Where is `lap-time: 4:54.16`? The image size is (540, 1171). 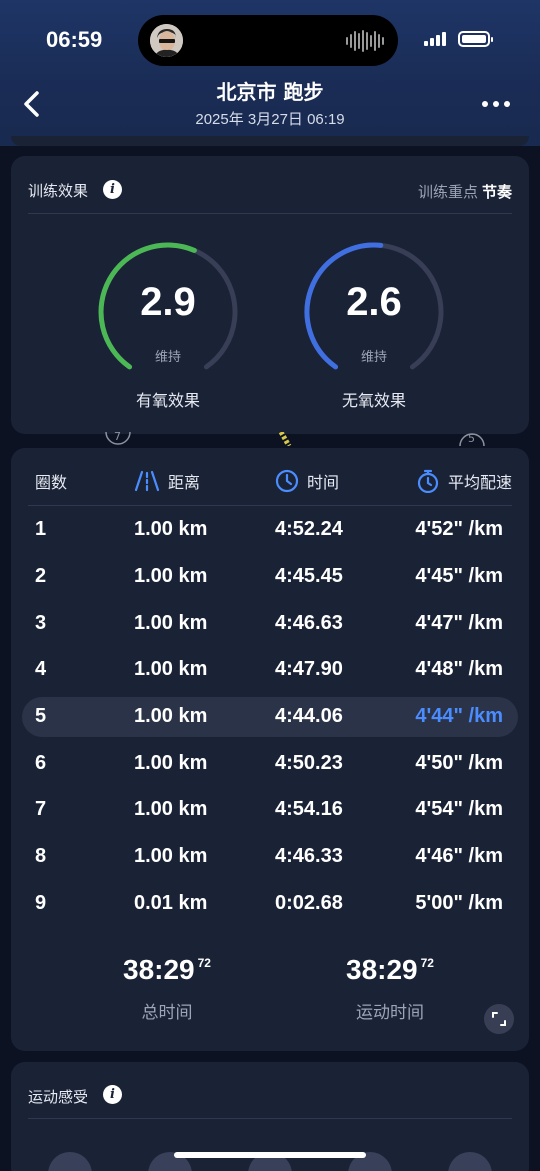 lap-time: 4:54.16 is located at coordinates (309, 809).